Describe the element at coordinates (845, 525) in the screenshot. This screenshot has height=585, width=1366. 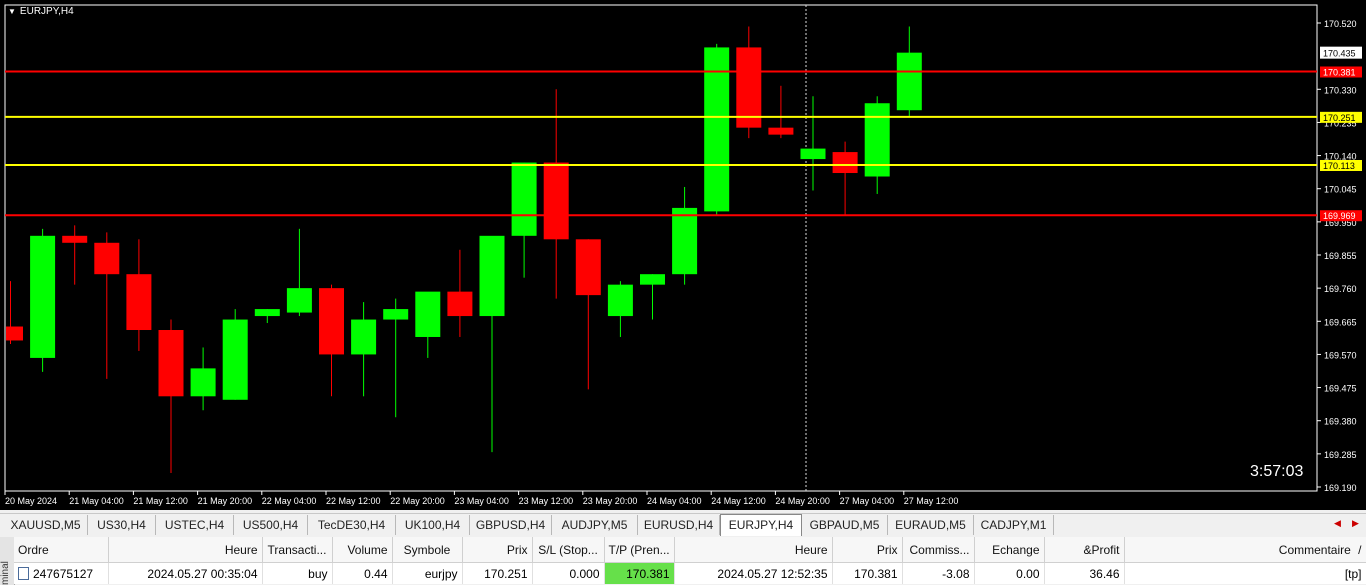
I see `tab-gbpaud-m5: GBPAUD,M5` at that location.